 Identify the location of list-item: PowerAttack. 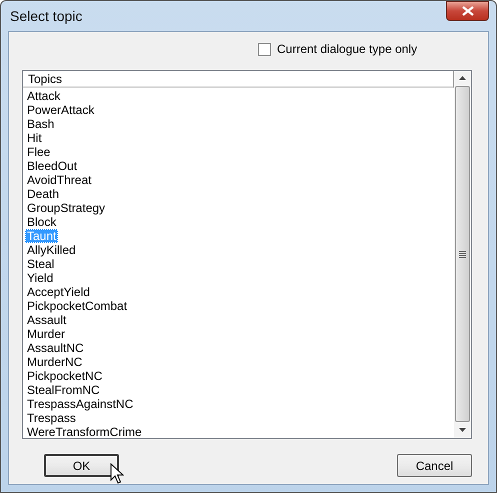
(60, 110).